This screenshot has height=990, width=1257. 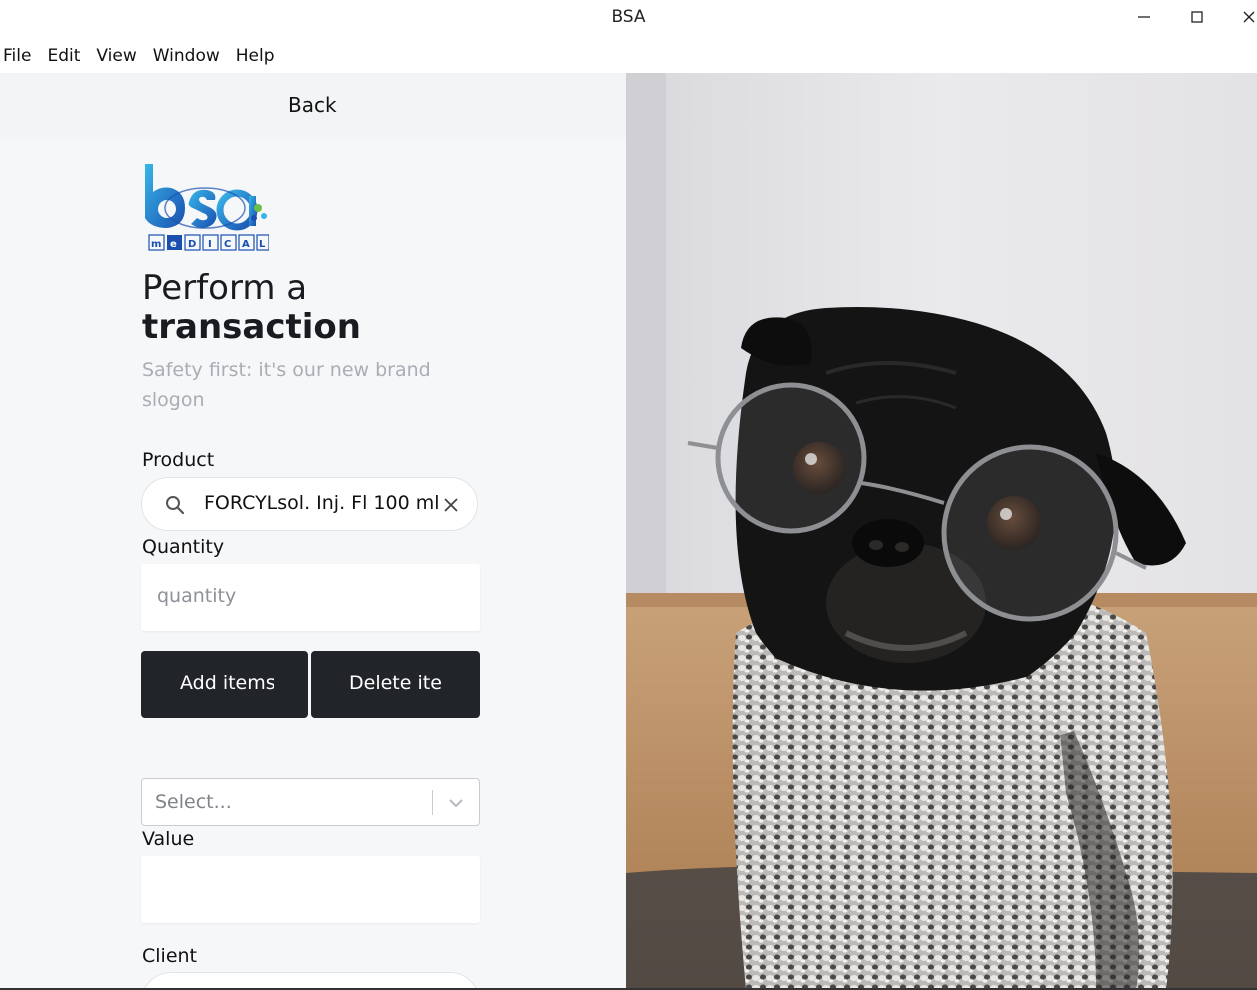 What do you see at coordinates (1144, 17) in the screenshot?
I see `minimize-icon` at bounding box center [1144, 17].